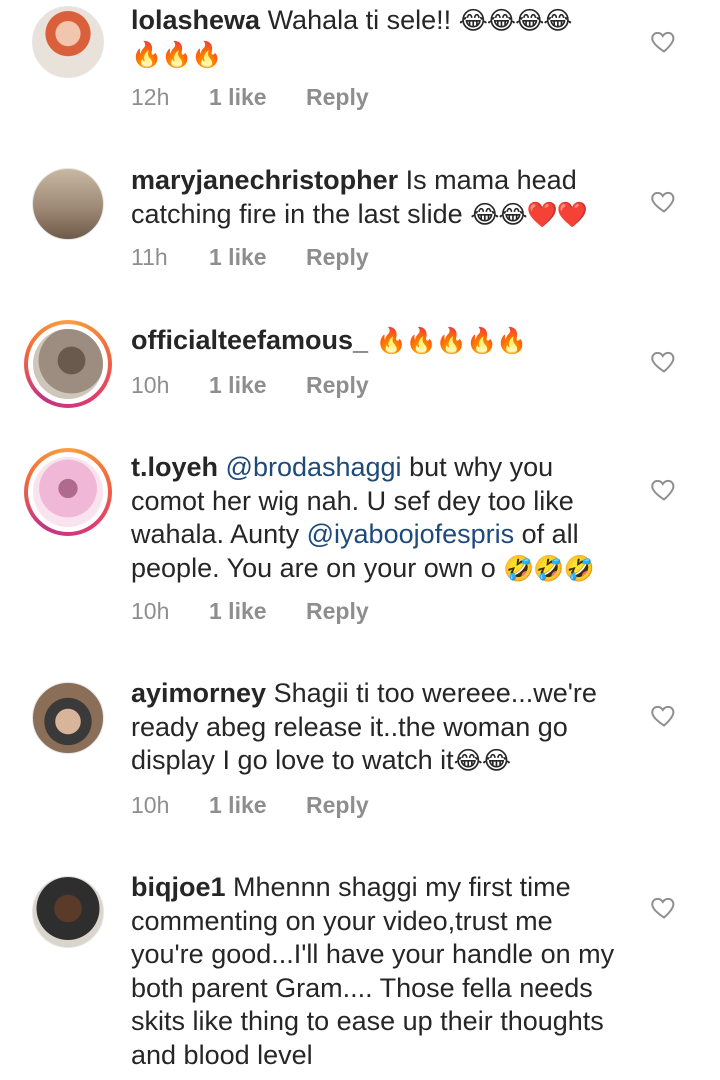 This screenshot has width=720, height=1080. I want to click on comment-username: biqjoe1, so click(178, 887).